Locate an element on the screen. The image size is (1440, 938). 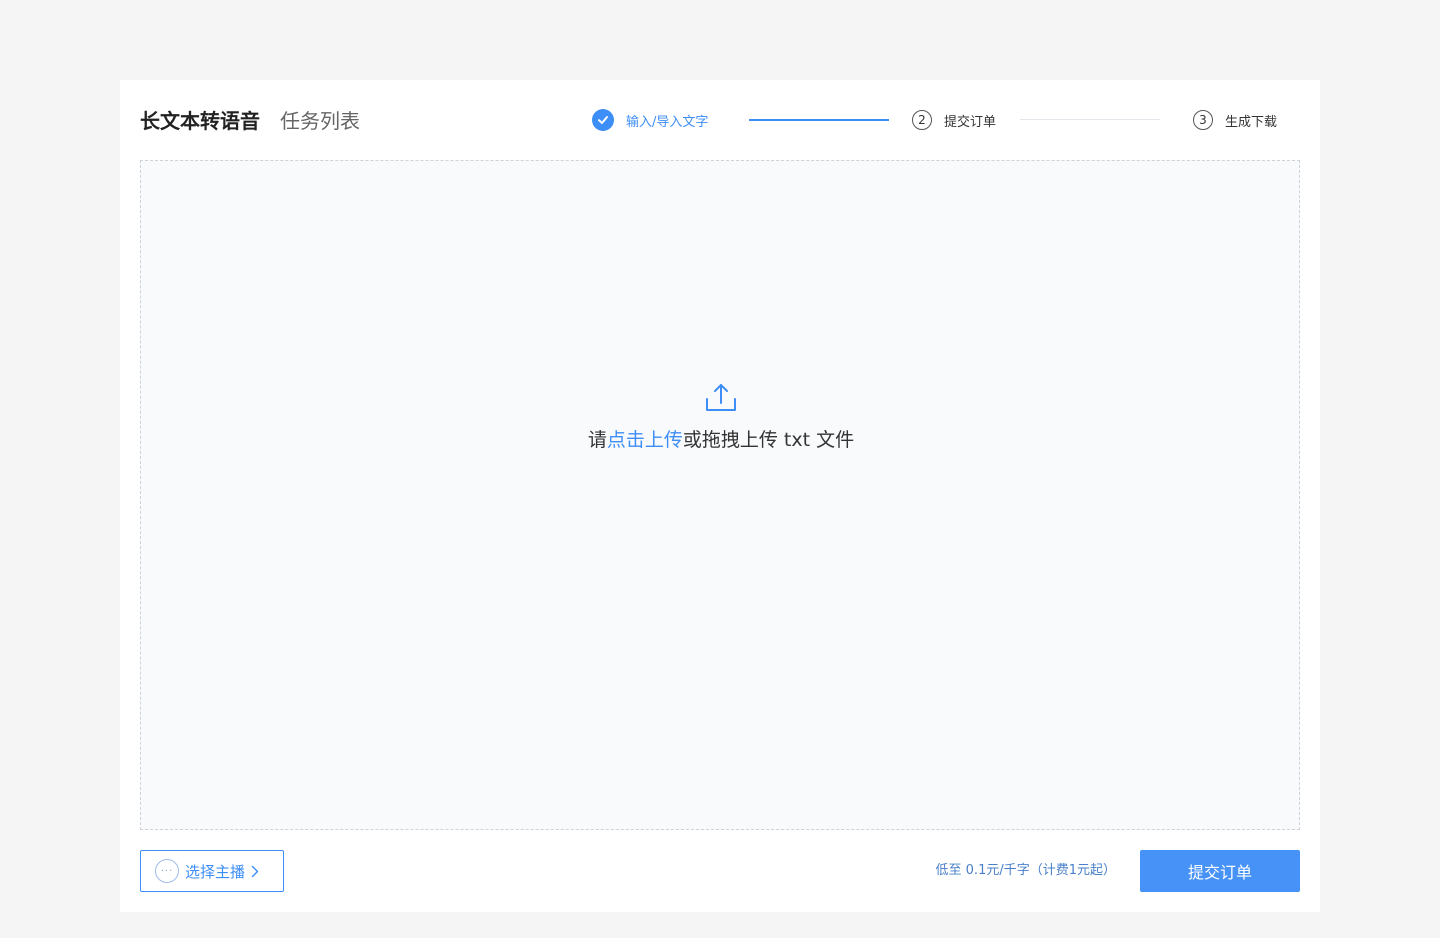
click-upload-link: 点击上传 is located at coordinates (645, 440).